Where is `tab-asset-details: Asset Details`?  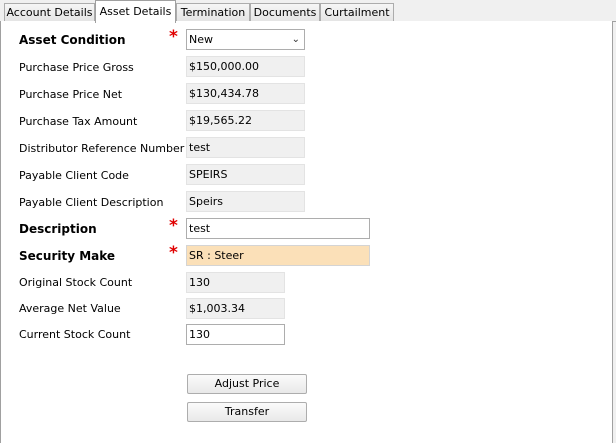
tab-asset-details: Asset Details is located at coordinates (135, 11).